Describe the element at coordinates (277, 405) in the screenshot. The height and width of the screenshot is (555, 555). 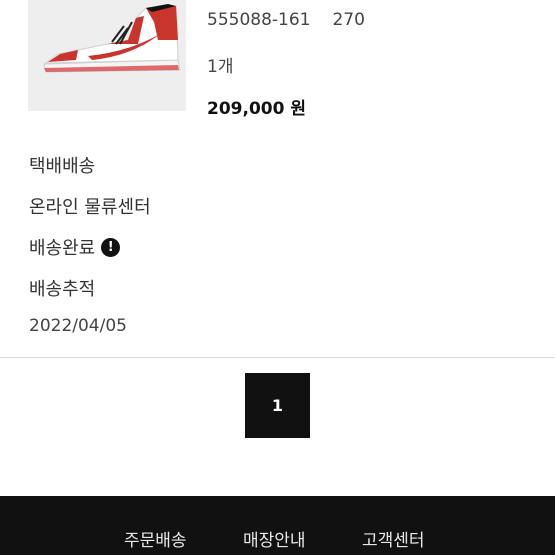
I see `page-button-1: 1` at that location.